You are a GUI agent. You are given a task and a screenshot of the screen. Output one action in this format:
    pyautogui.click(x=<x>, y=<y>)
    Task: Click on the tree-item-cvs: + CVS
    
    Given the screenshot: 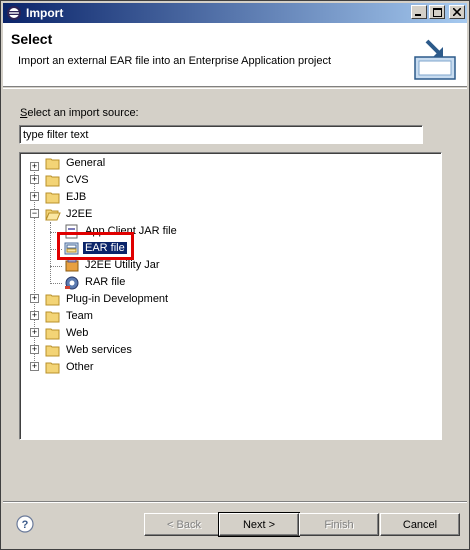 What is the action you would take?
    pyautogui.click(x=60, y=179)
    